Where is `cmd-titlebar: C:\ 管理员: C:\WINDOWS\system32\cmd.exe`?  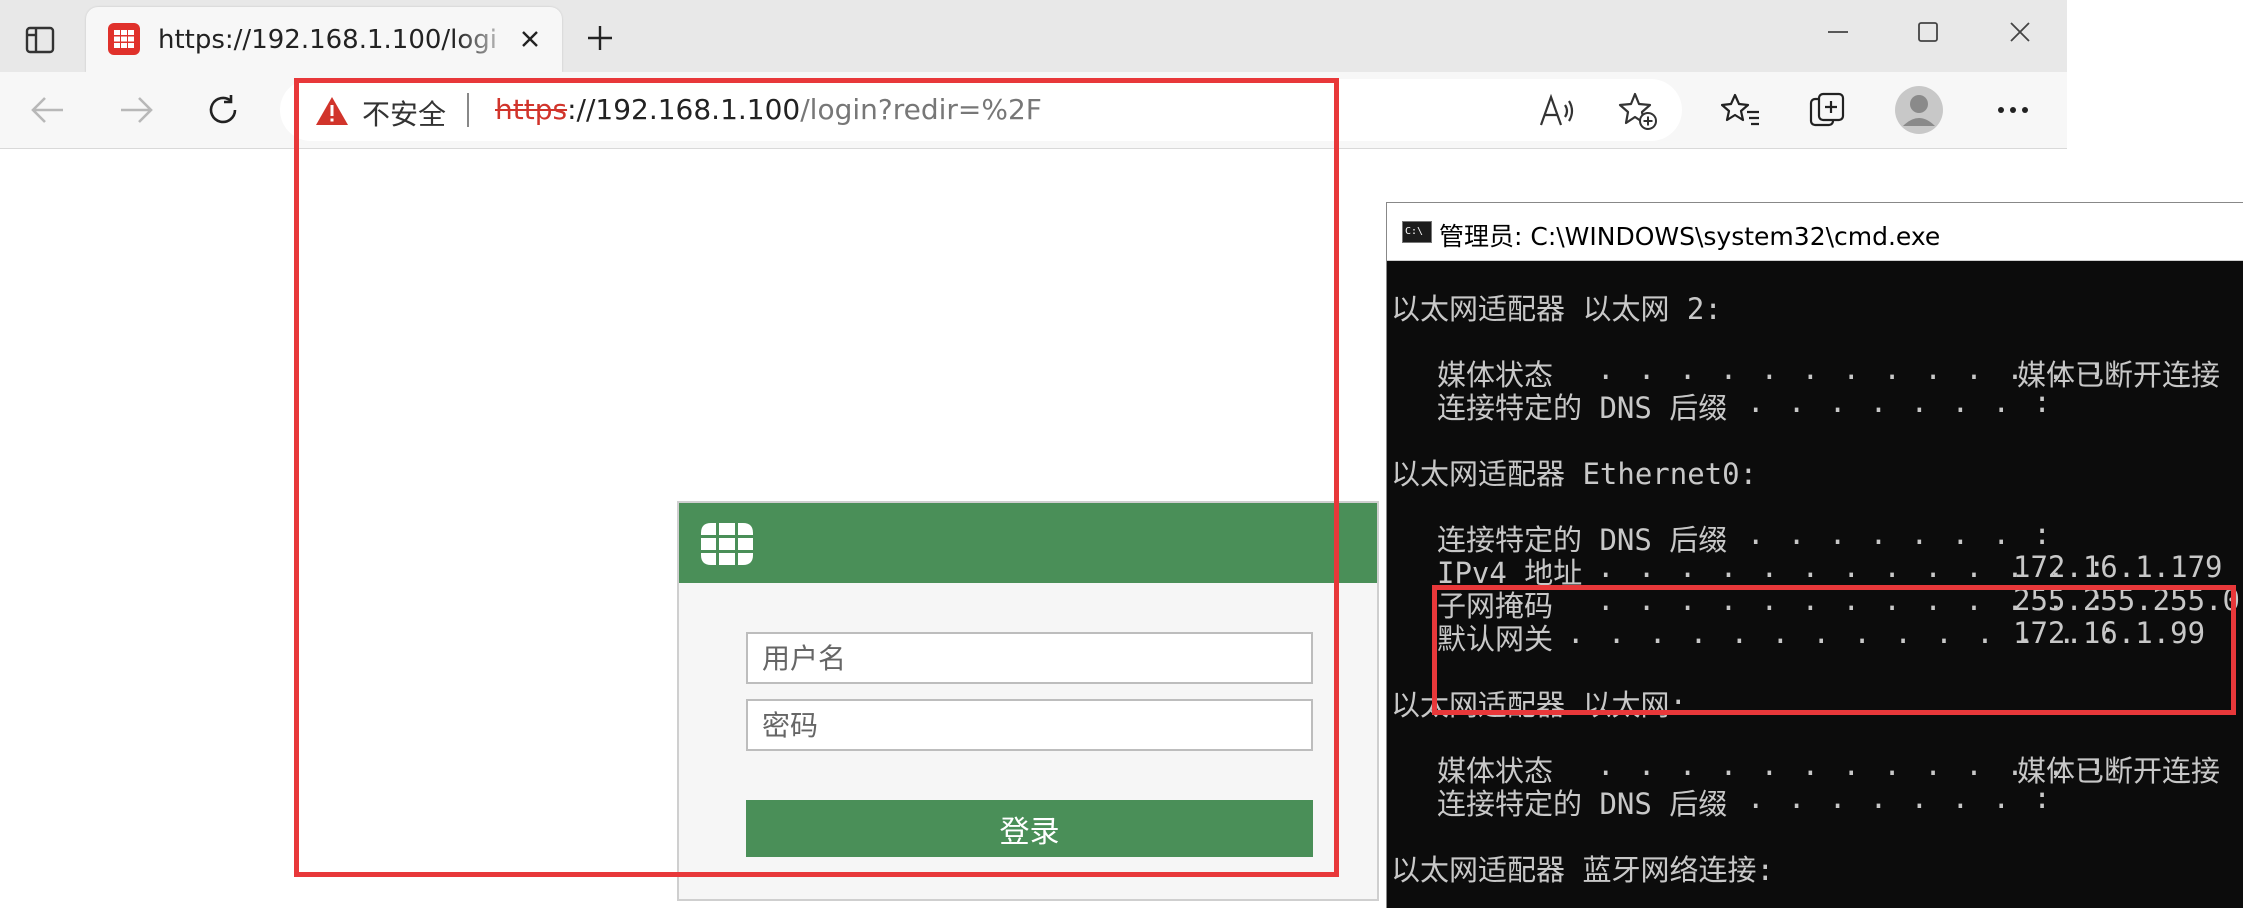 cmd-titlebar: C:\ 管理员: C:\WINDOWS\system32\cmd.exe is located at coordinates (1815, 232).